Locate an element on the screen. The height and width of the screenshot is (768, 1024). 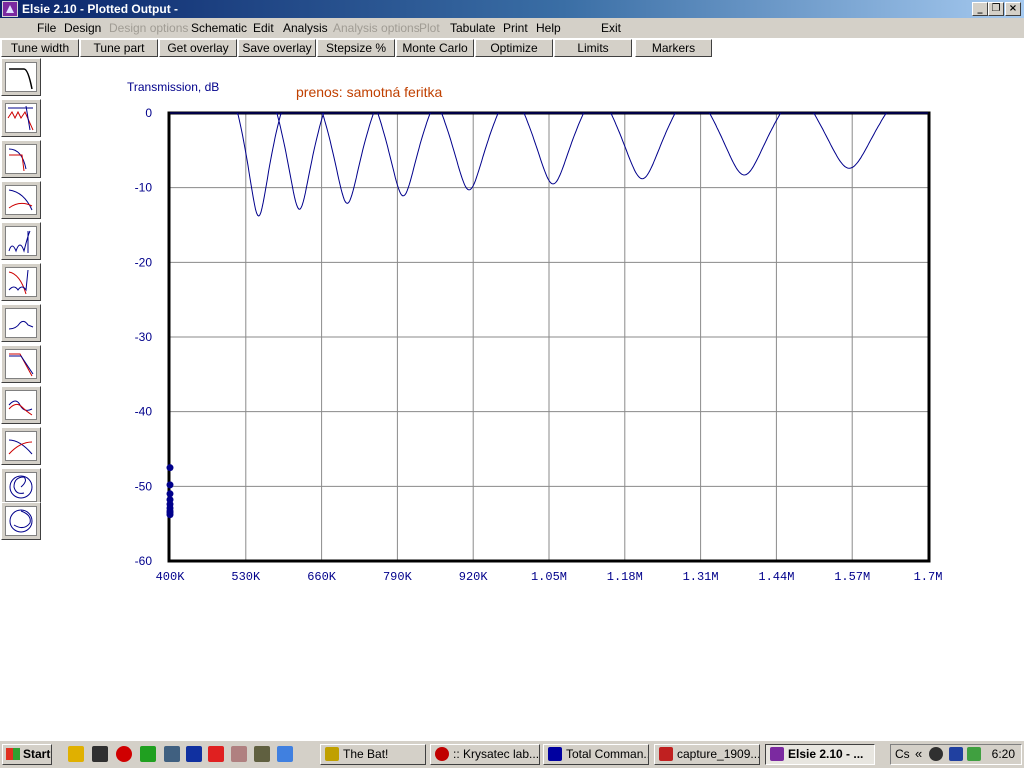
task-label: The Bat! is located at coordinates (366, 754).